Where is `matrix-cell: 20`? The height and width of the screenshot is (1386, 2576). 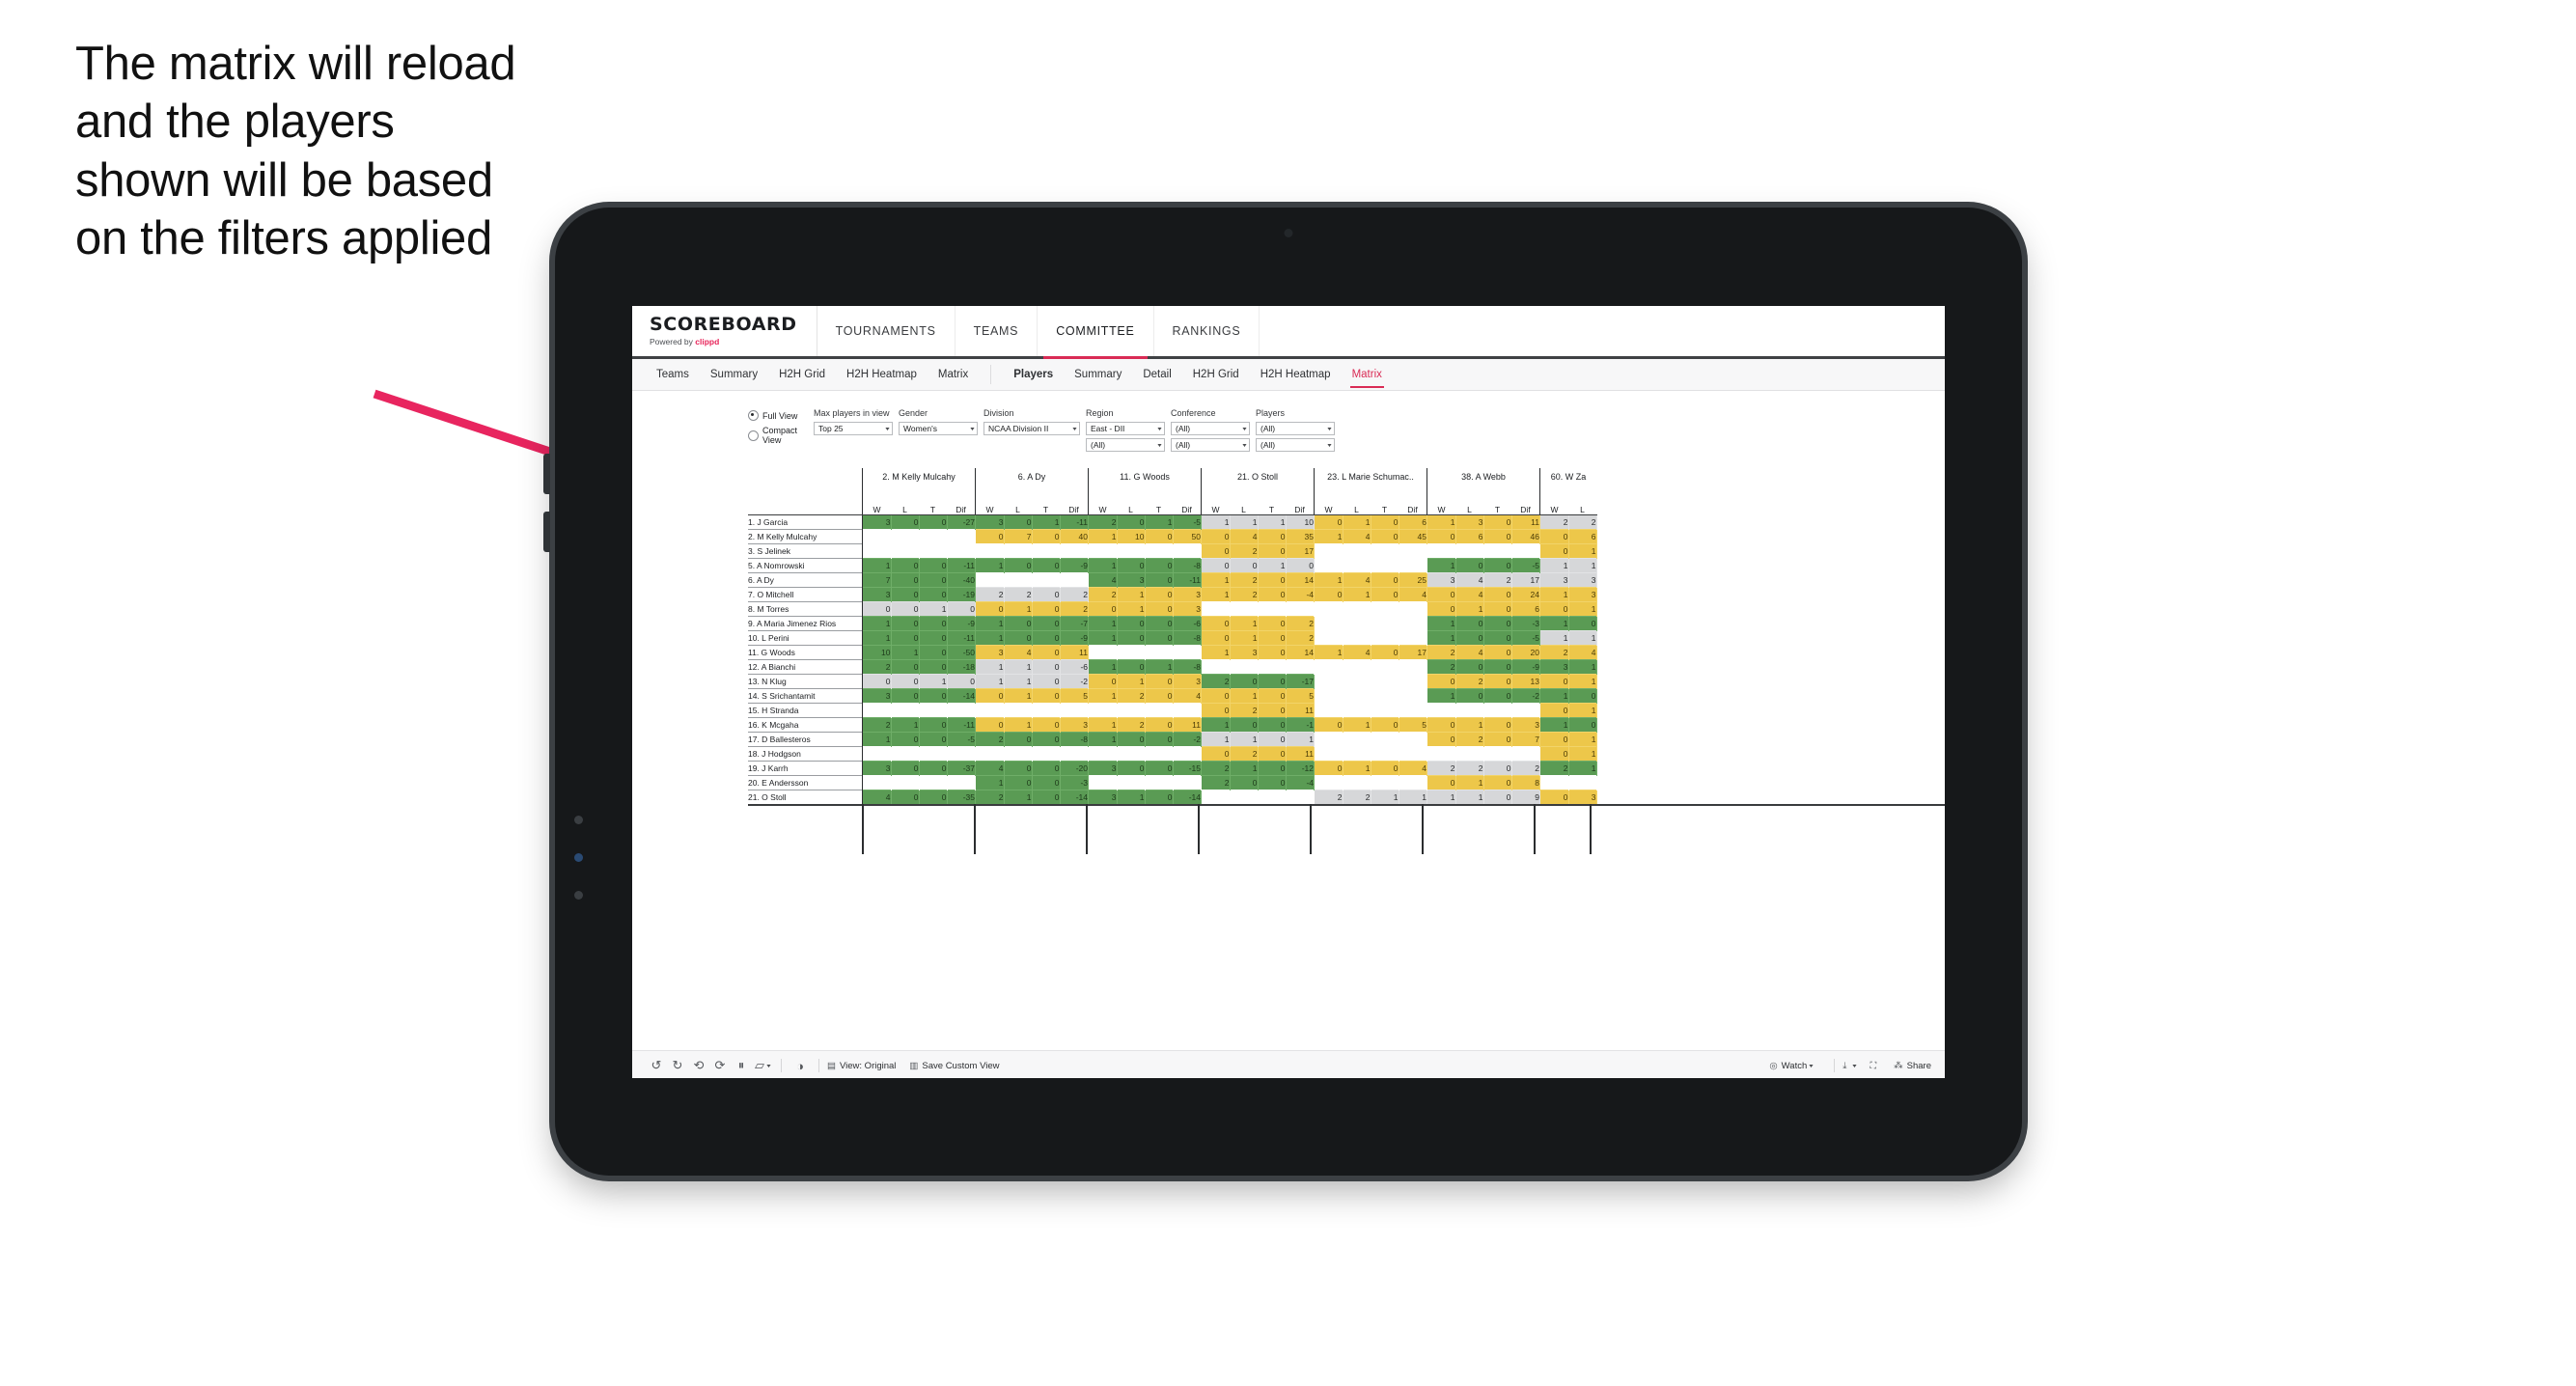 matrix-cell: 20 is located at coordinates (1525, 653).